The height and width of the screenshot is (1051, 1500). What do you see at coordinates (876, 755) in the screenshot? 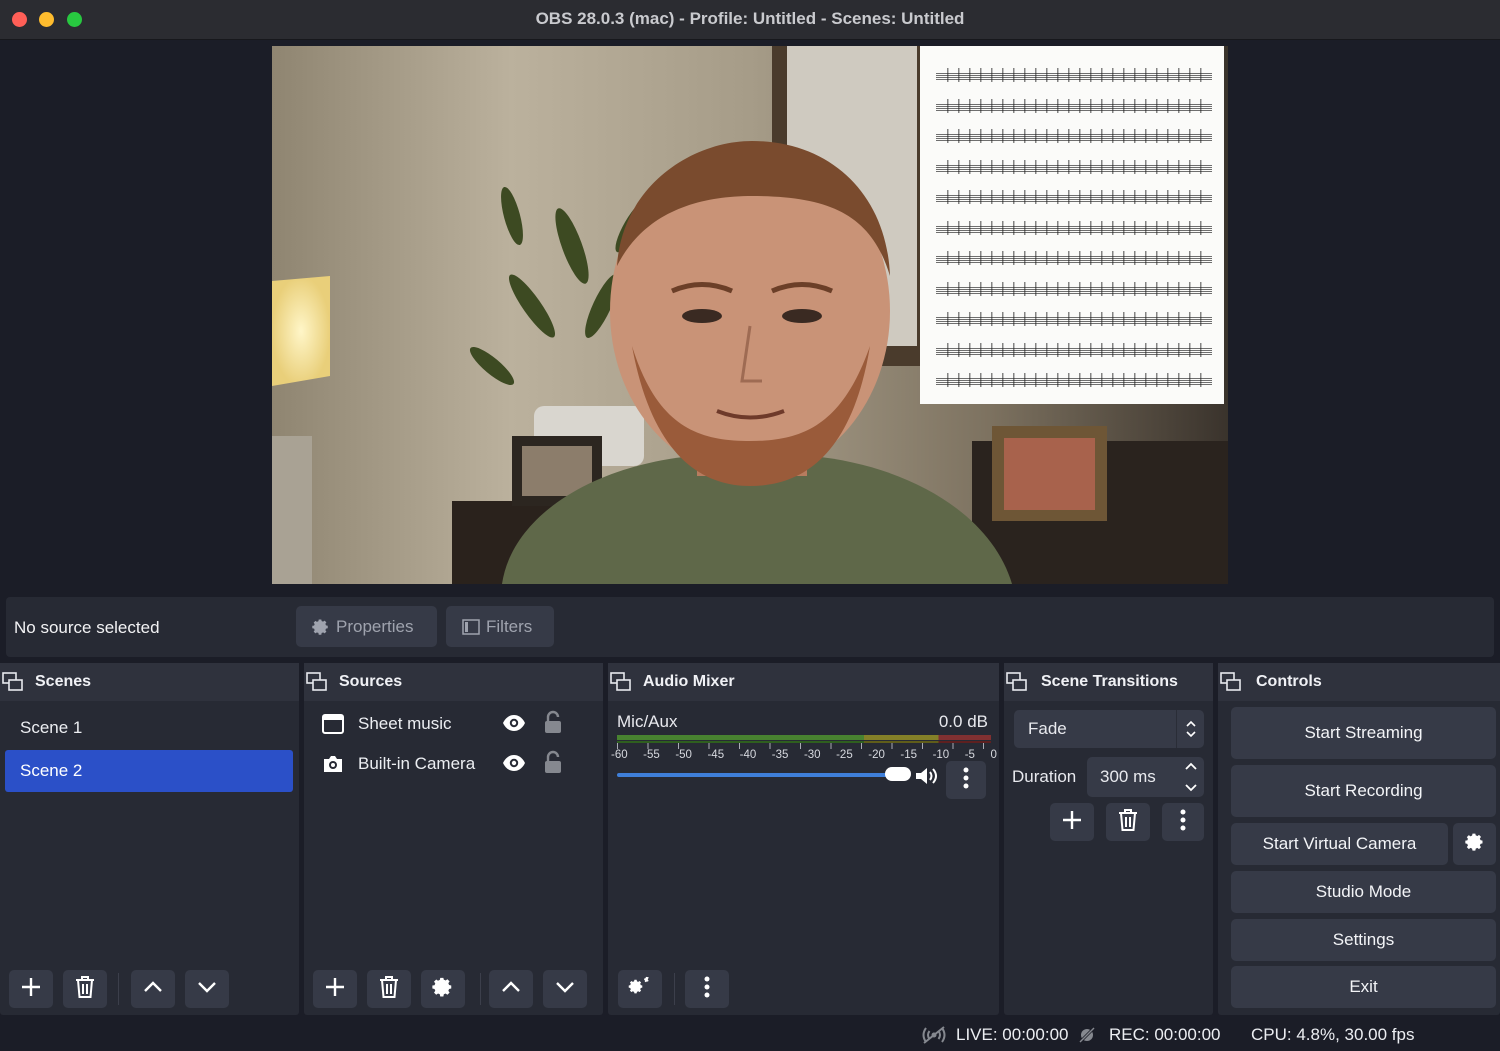
I see `tick-label: -20` at bounding box center [876, 755].